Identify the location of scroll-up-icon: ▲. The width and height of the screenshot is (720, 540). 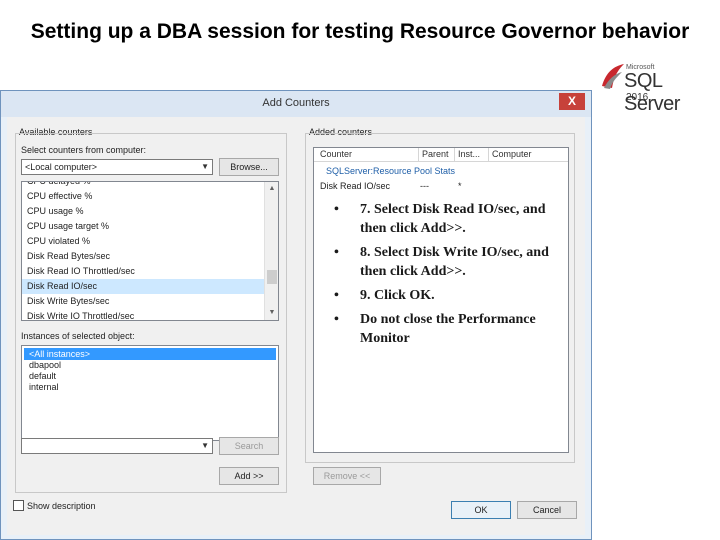
(271, 189).